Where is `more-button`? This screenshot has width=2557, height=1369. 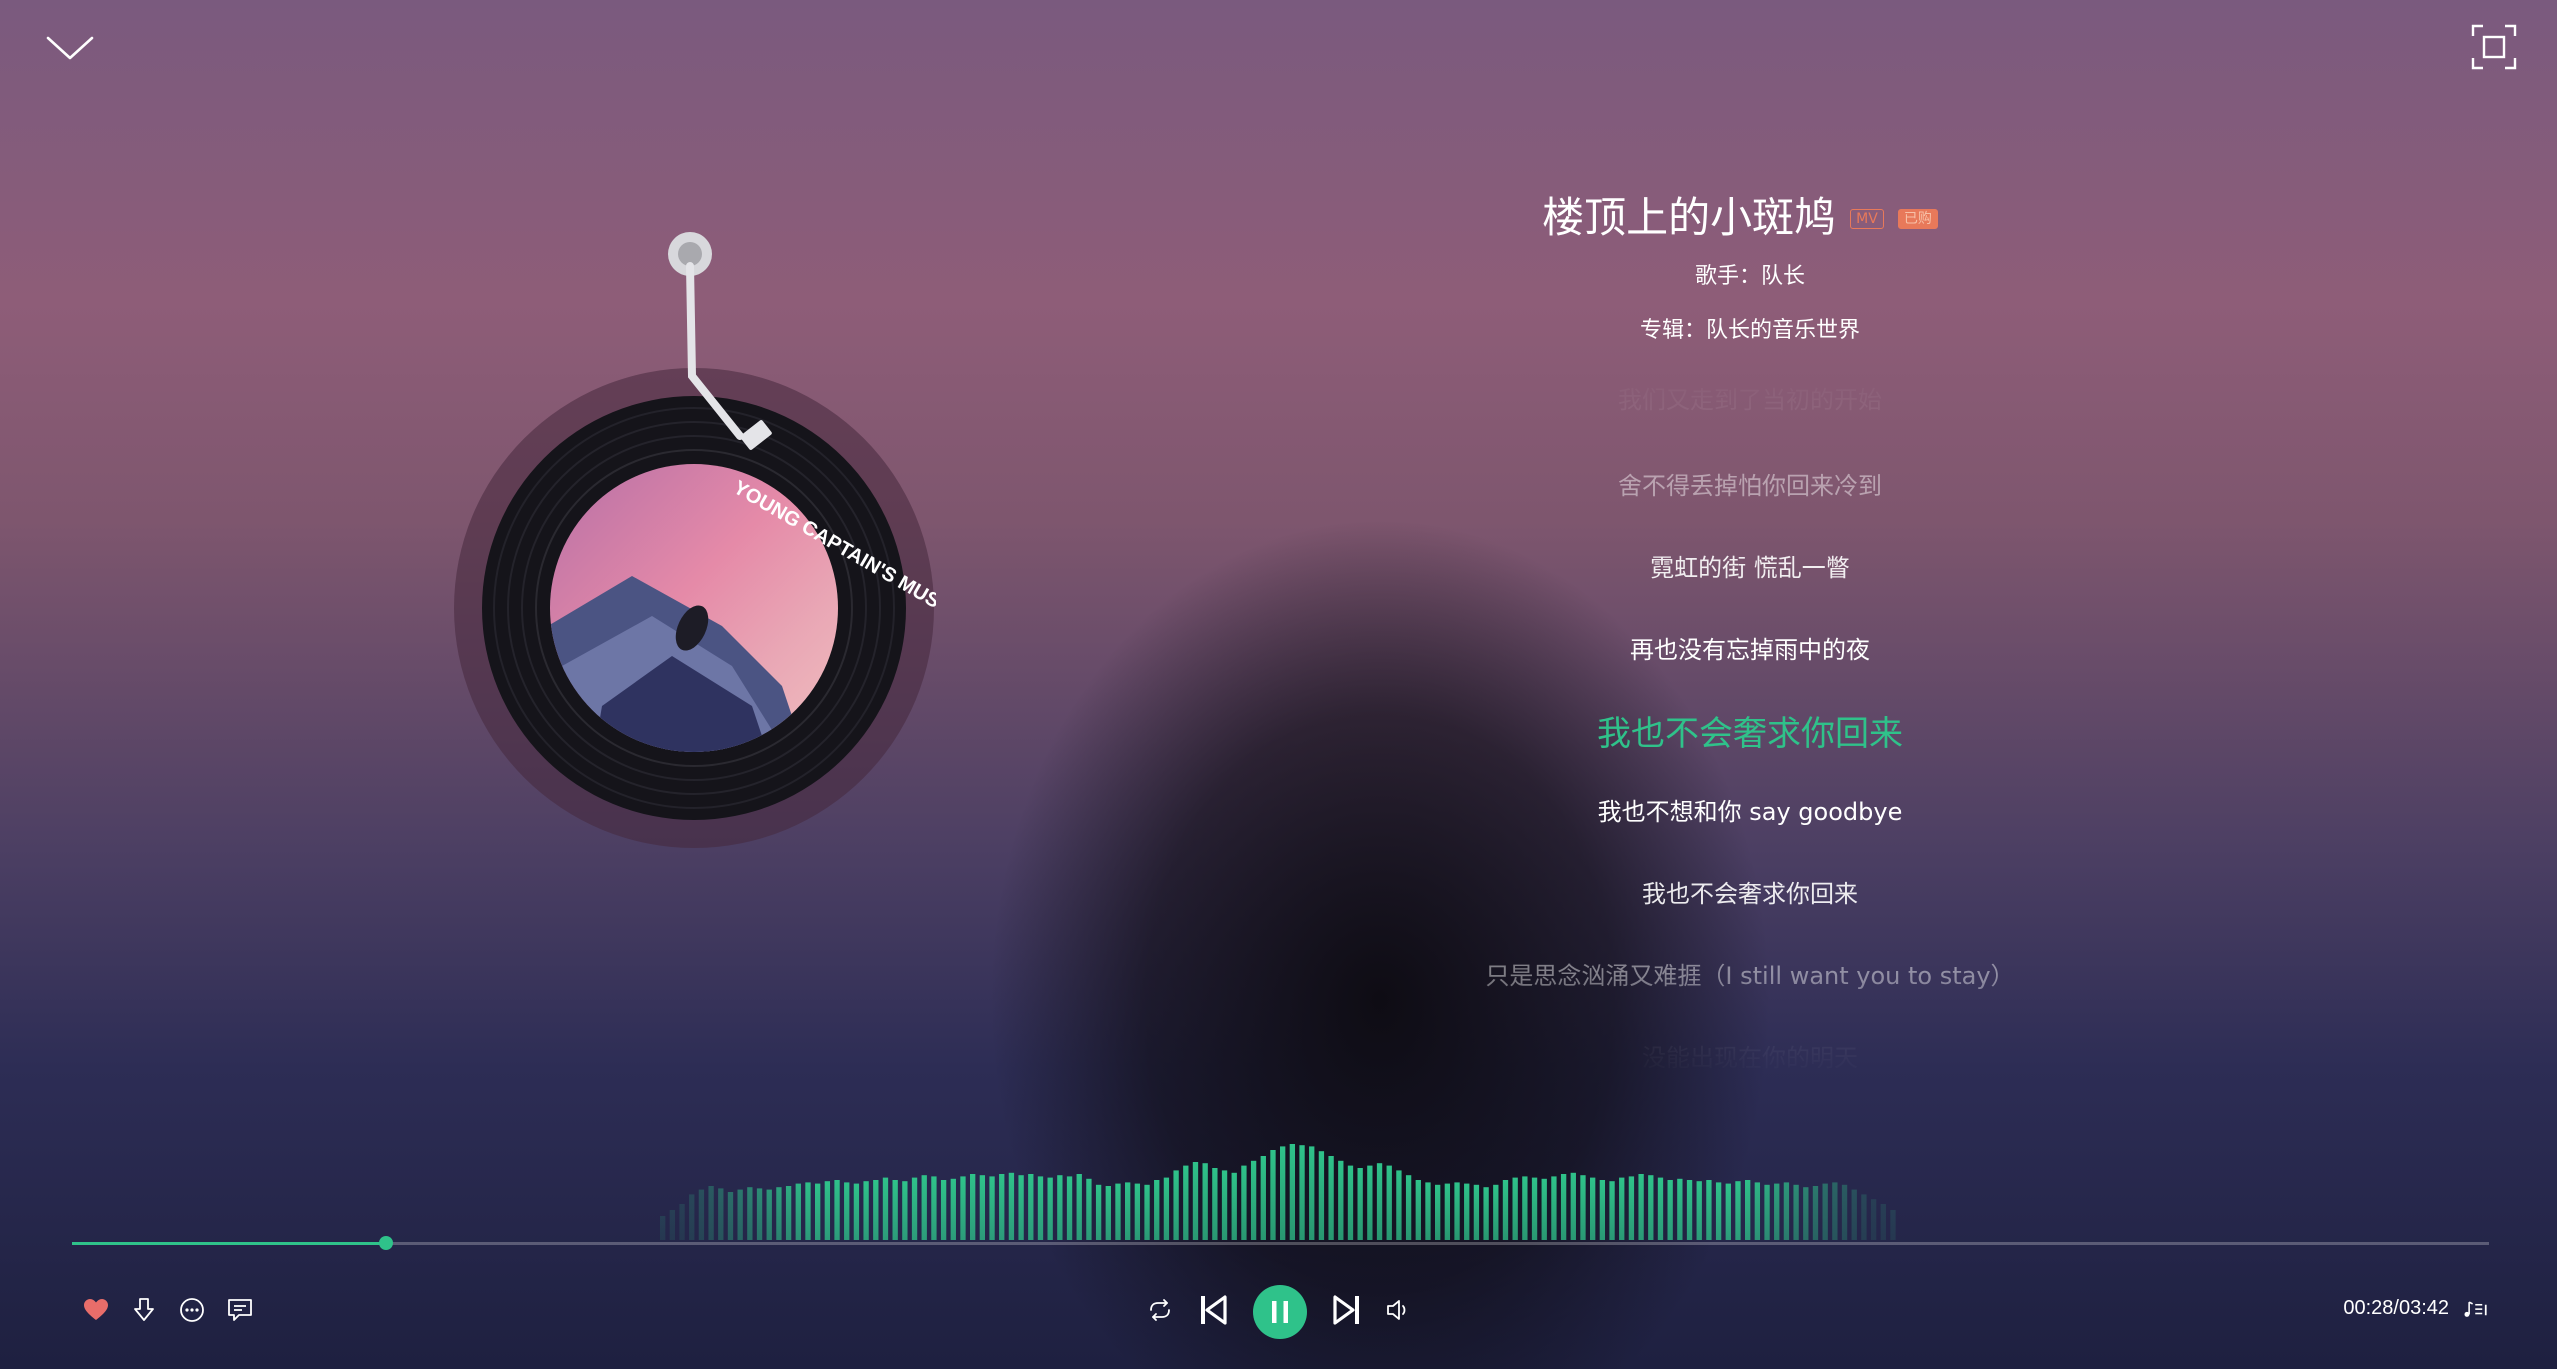
more-button is located at coordinates (192, 1310).